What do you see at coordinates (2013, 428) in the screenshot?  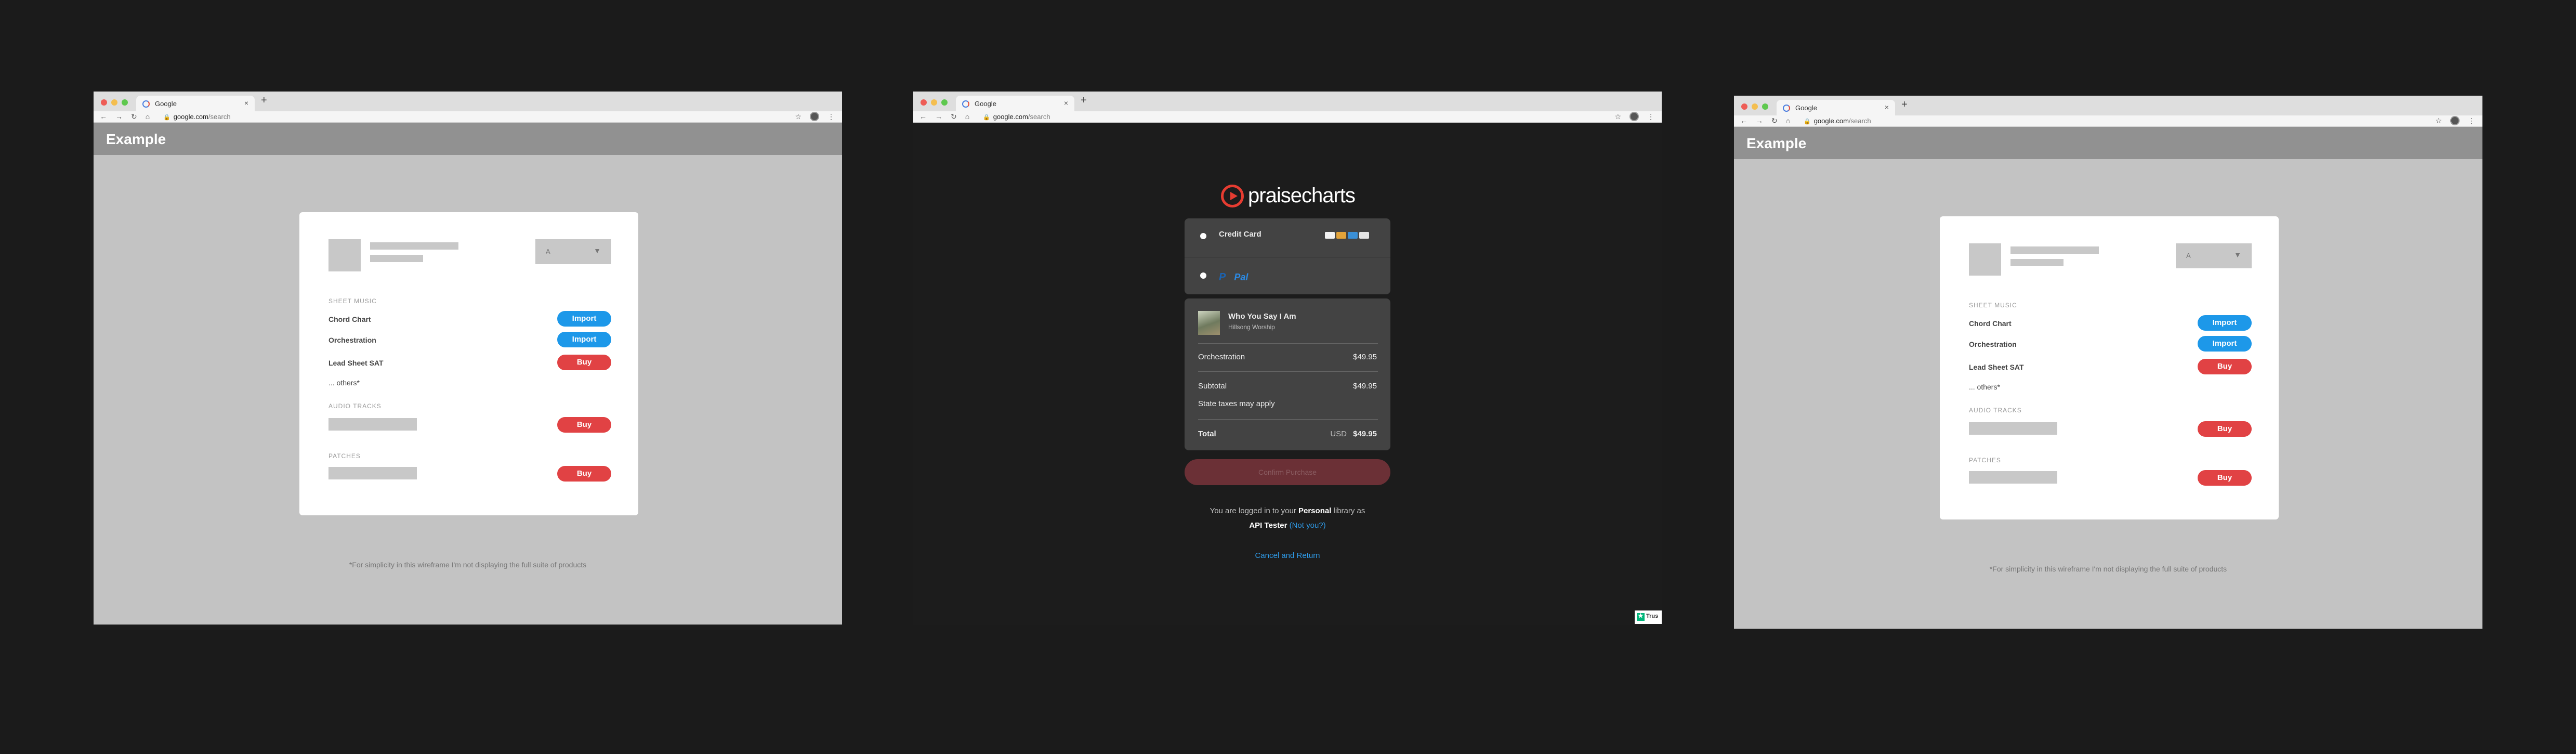 I see `audio-track-placeholder` at bounding box center [2013, 428].